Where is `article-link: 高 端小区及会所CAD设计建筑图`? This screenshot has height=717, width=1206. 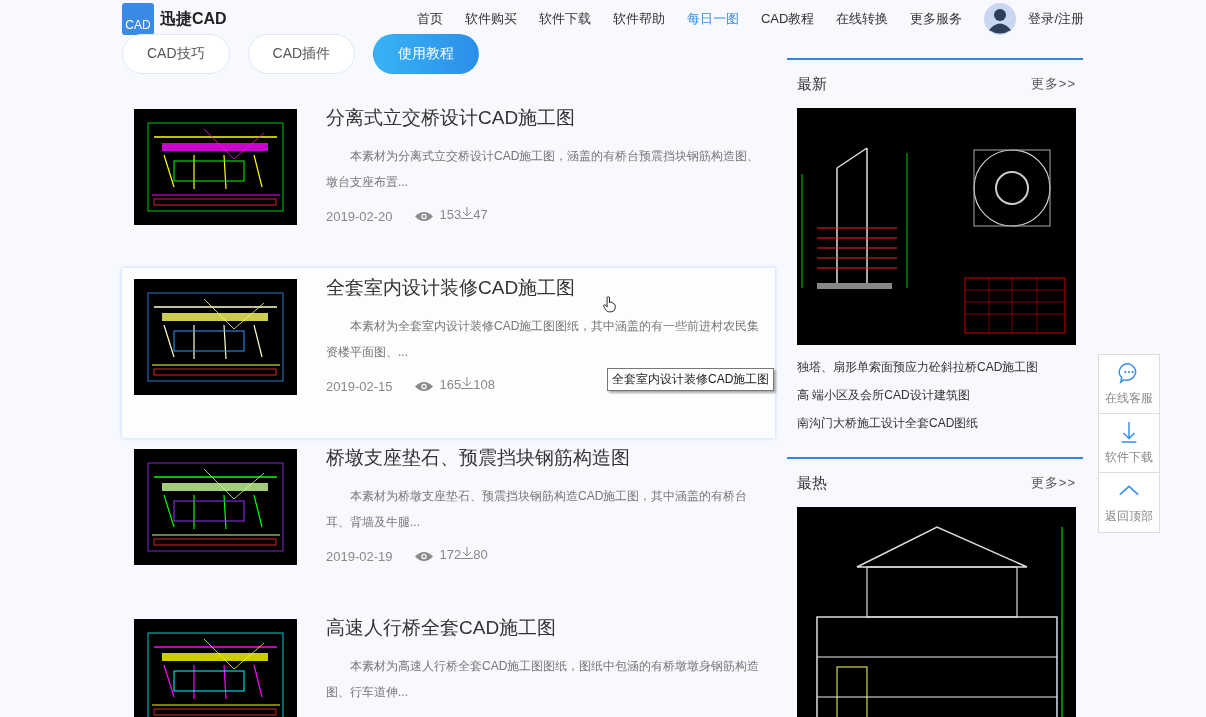 article-link: 高 端小区及会所CAD设计建筑图 is located at coordinates (936, 395).